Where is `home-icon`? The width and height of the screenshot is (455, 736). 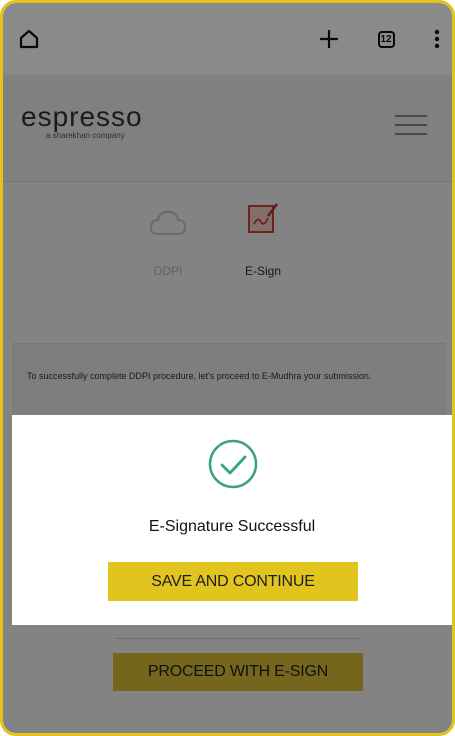 home-icon is located at coordinates (29, 39).